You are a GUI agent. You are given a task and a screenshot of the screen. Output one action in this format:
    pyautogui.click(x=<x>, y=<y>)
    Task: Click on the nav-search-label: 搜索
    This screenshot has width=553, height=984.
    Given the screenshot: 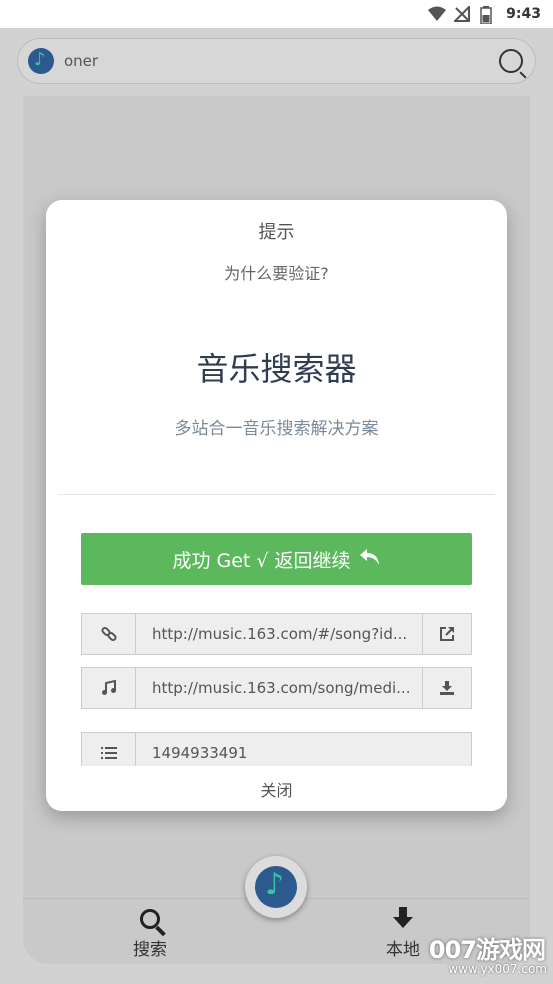 What is the action you would take?
    pyautogui.click(x=150, y=950)
    